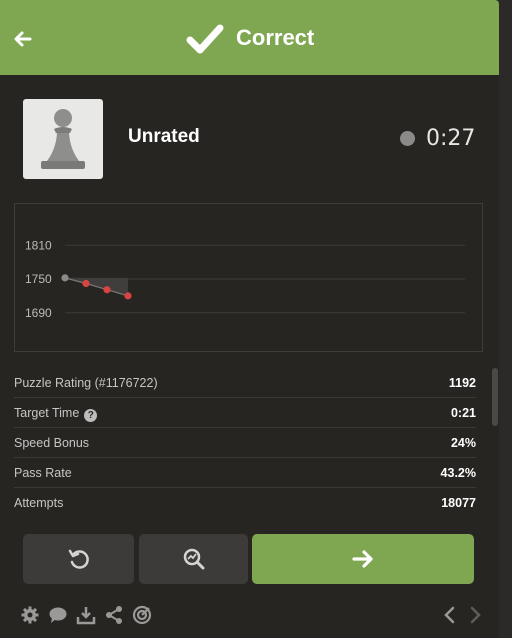 Image resolution: width=512 pixels, height=638 pixels. Describe the element at coordinates (475, 615) in the screenshot. I see `chevron-right-icon` at that location.